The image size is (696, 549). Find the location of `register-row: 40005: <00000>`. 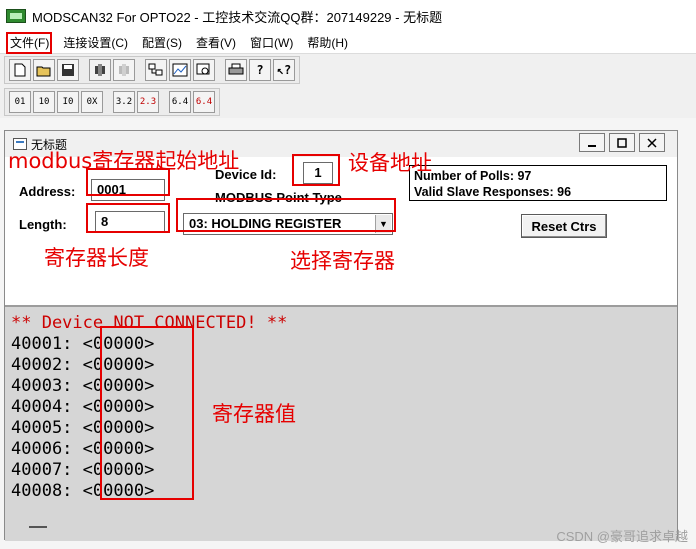

register-row: 40005: <00000> is located at coordinates (82, 428).